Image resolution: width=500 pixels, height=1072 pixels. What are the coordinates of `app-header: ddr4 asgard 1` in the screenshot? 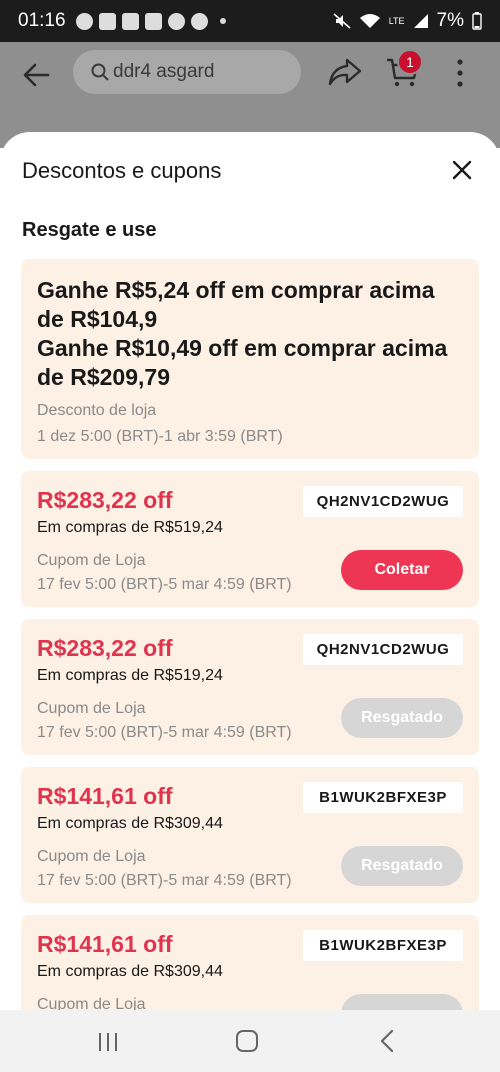 It's located at (250, 75).